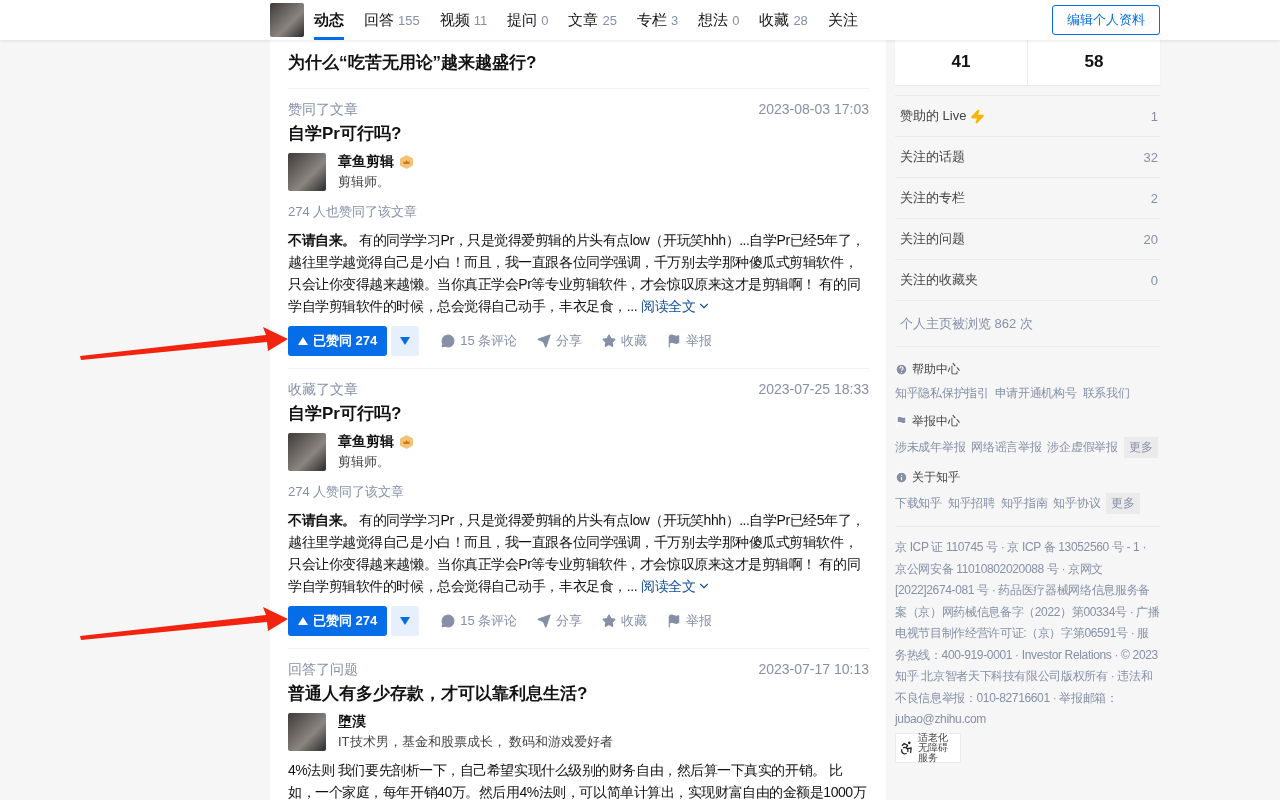  Describe the element at coordinates (1027, 324) in the screenshot. I see `profile-views-text: 个人主页被浏览 862 次` at that location.